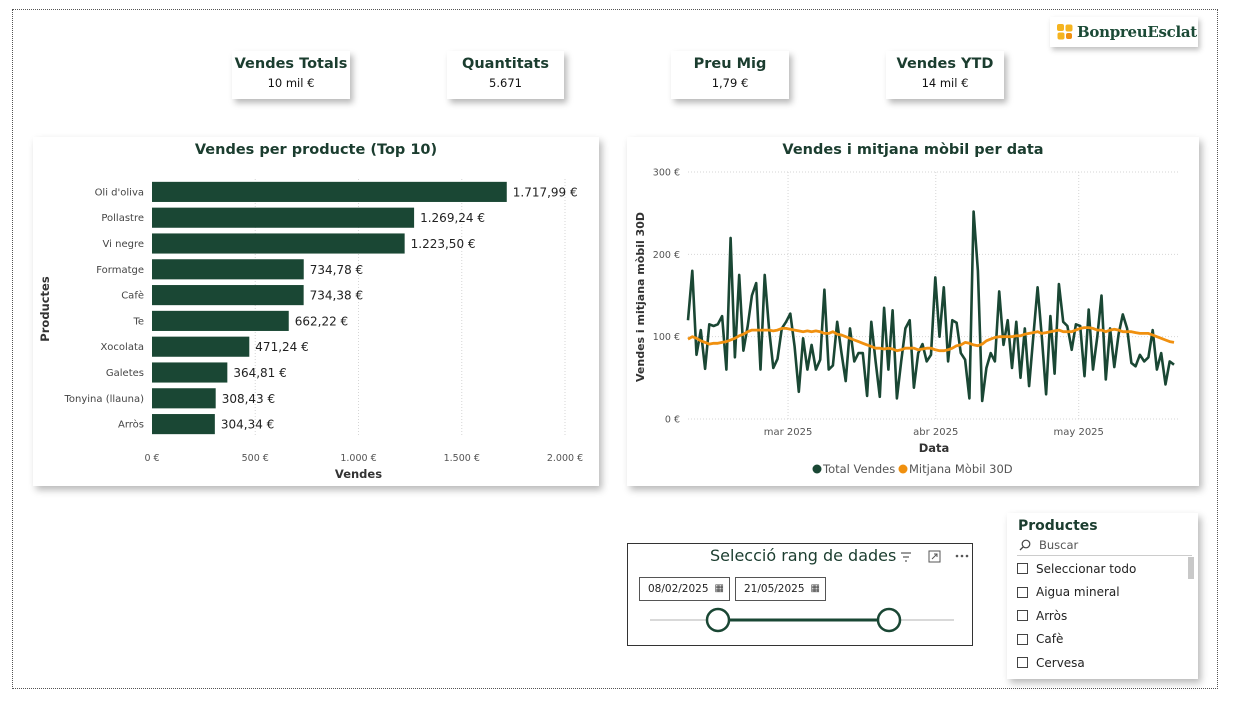 The image size is (1235, 709). What do you see at coordinates (1025, 545) in the screenshot?
I see `search-icon` at bounding box center [1025, 545].